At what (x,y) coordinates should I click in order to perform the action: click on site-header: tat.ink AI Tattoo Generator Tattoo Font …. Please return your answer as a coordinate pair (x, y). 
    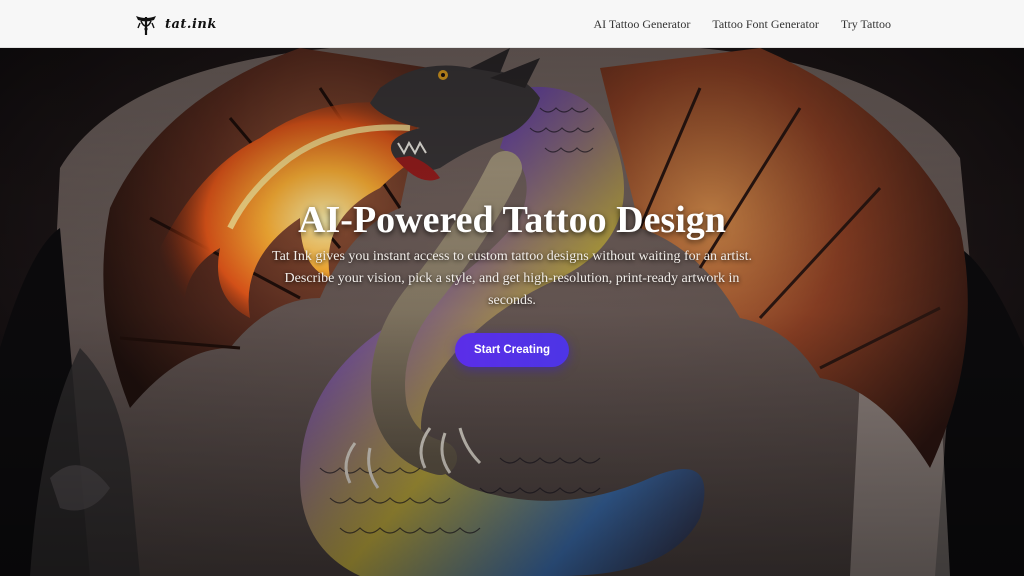
    Looking at the image, I should click on (512, 24).